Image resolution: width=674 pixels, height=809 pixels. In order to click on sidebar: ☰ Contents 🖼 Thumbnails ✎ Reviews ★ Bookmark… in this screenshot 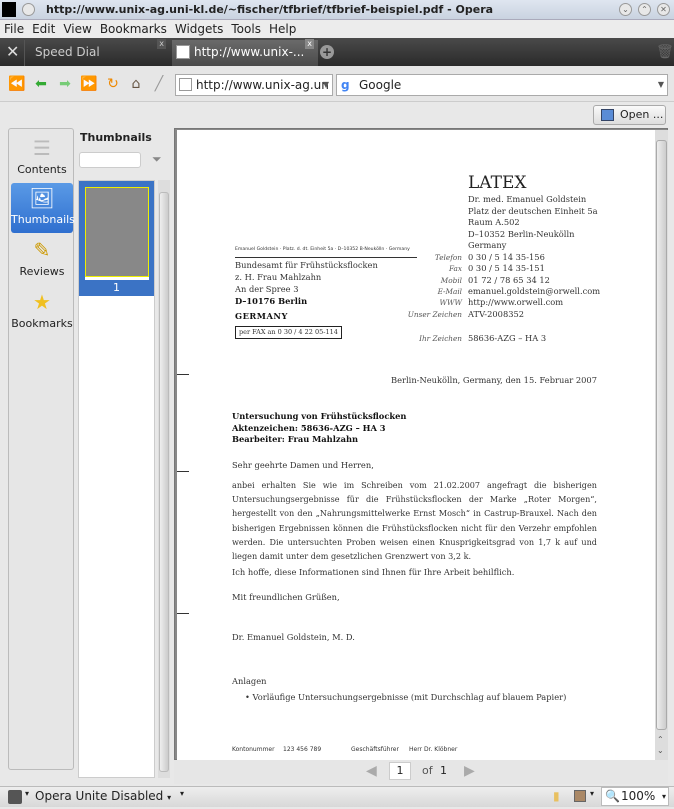, I will do `click(41, 449)`.